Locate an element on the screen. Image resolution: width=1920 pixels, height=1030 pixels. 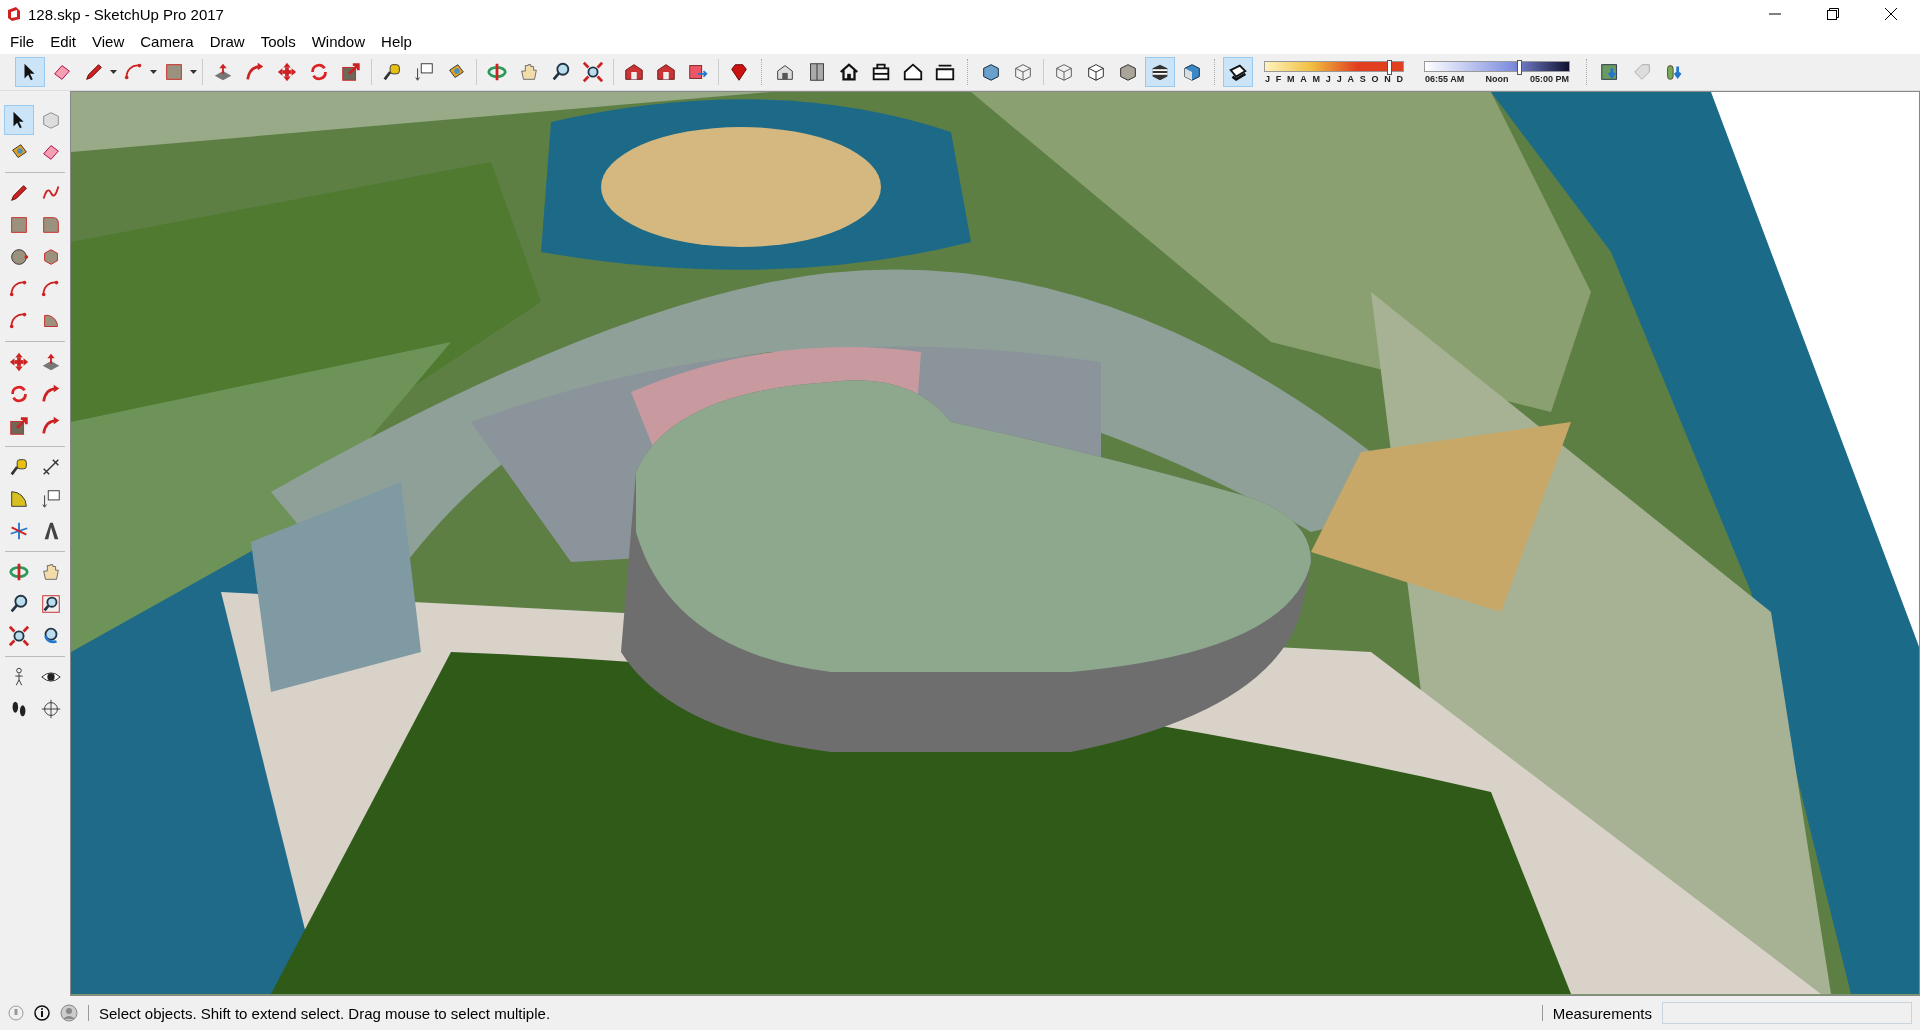
menu-item: File is located at coordinates (22, 41).